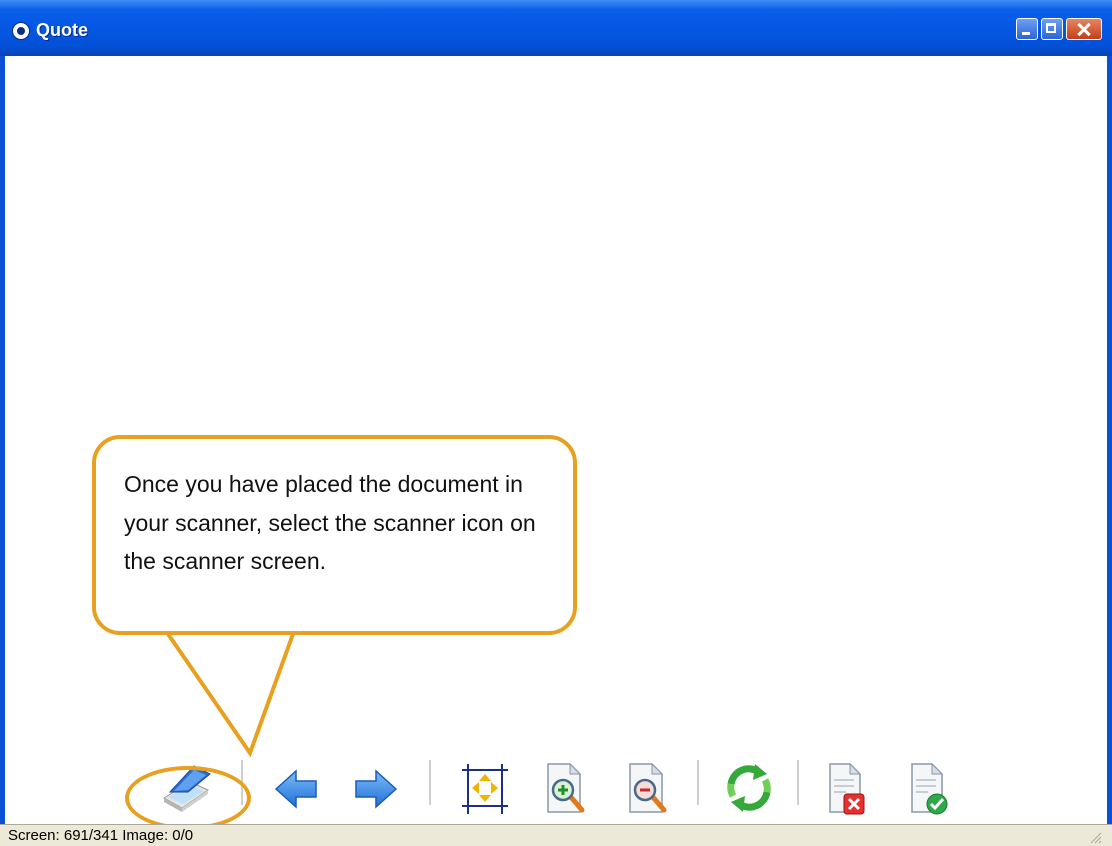  I want to click on zoom-in-button, so click(568, 790).